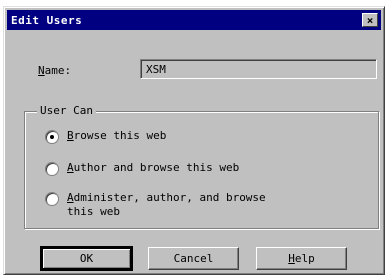 The width and height of the screenshot is (390, 279). Describe the element at coordinates (55, 70) in the screenshot. I see `name-label: Name:` at that location.